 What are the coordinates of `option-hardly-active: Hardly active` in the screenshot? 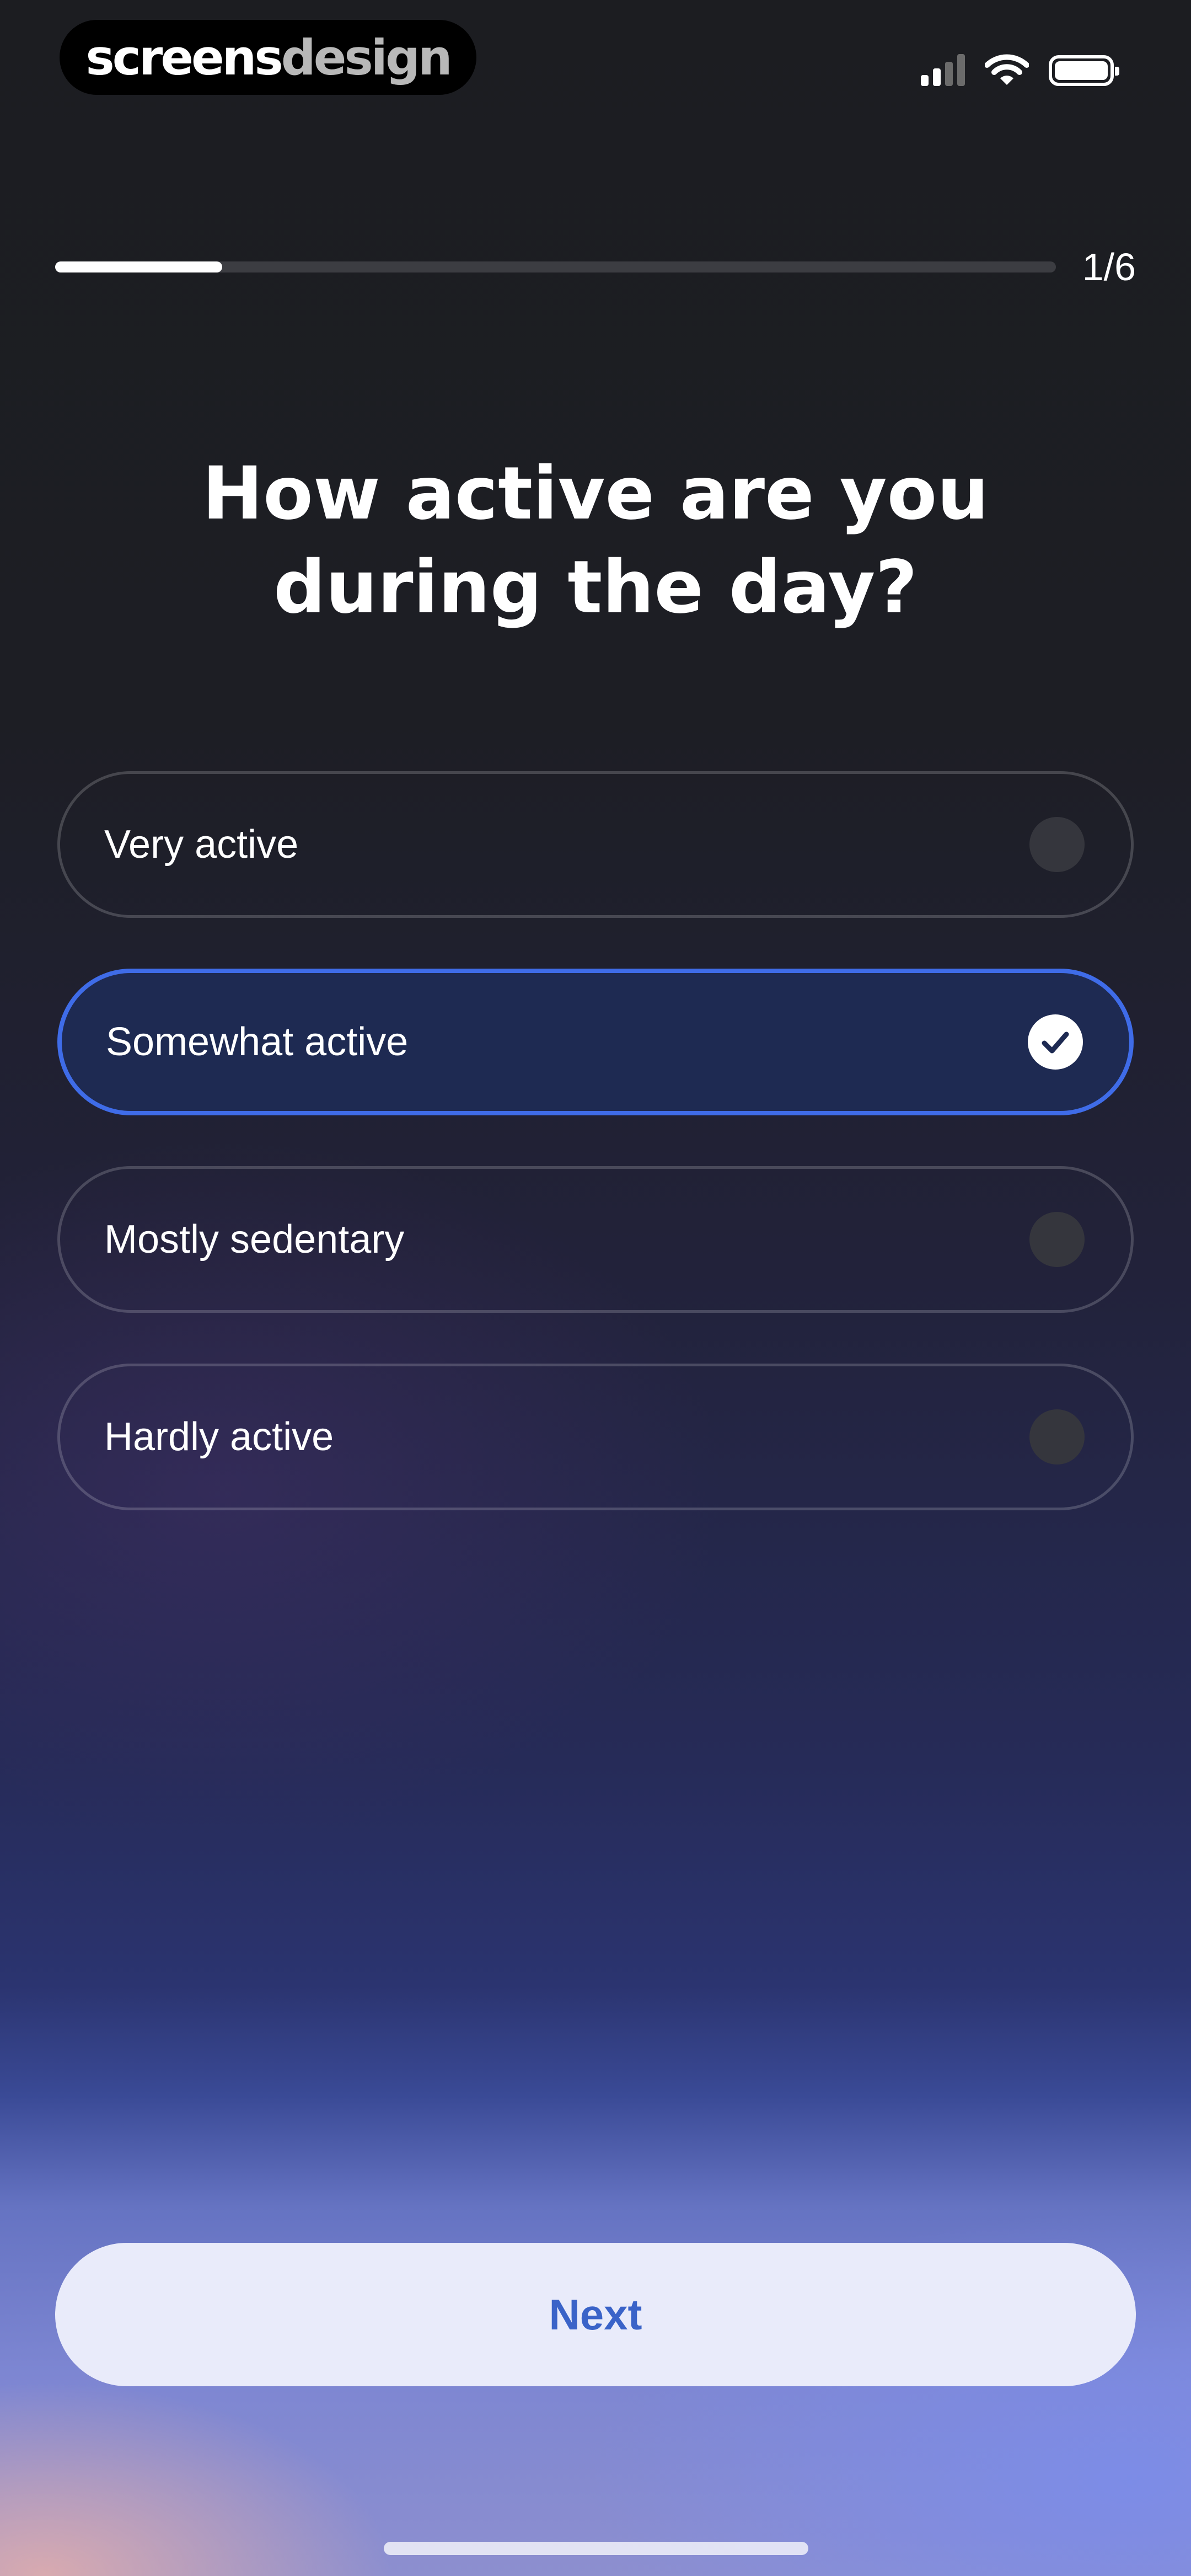 It's located at (595, 1437).